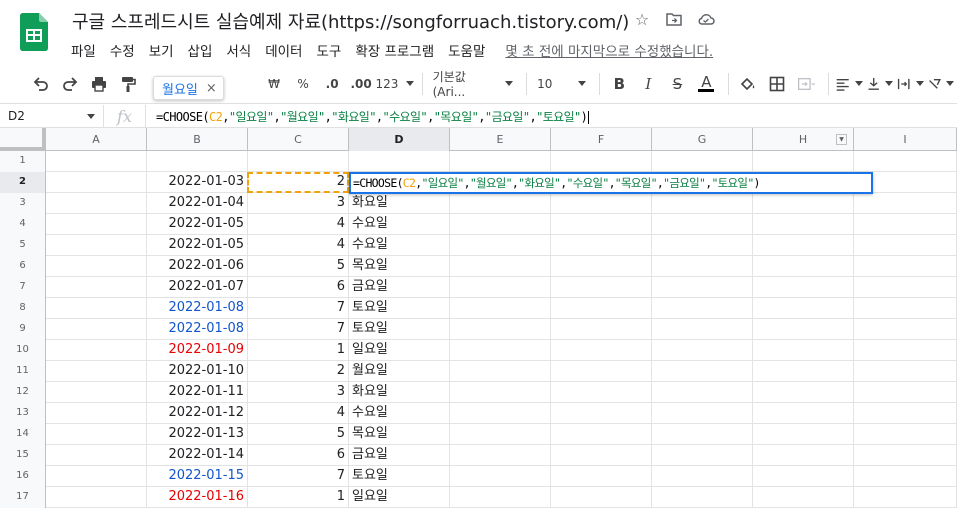  What do you see at coordinates (197, 308) in the screenshot?
I see `cell-b8: 2022-01-08` at bounding box center [197, 308].